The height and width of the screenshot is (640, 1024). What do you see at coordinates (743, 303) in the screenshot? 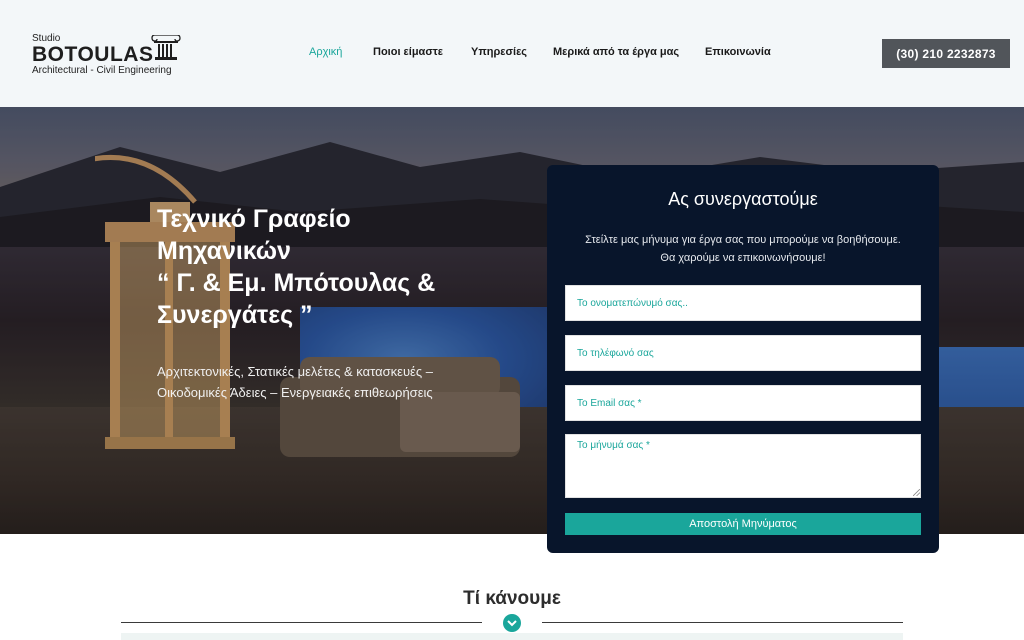
I see `name-field` at bounding box center [743, 303].